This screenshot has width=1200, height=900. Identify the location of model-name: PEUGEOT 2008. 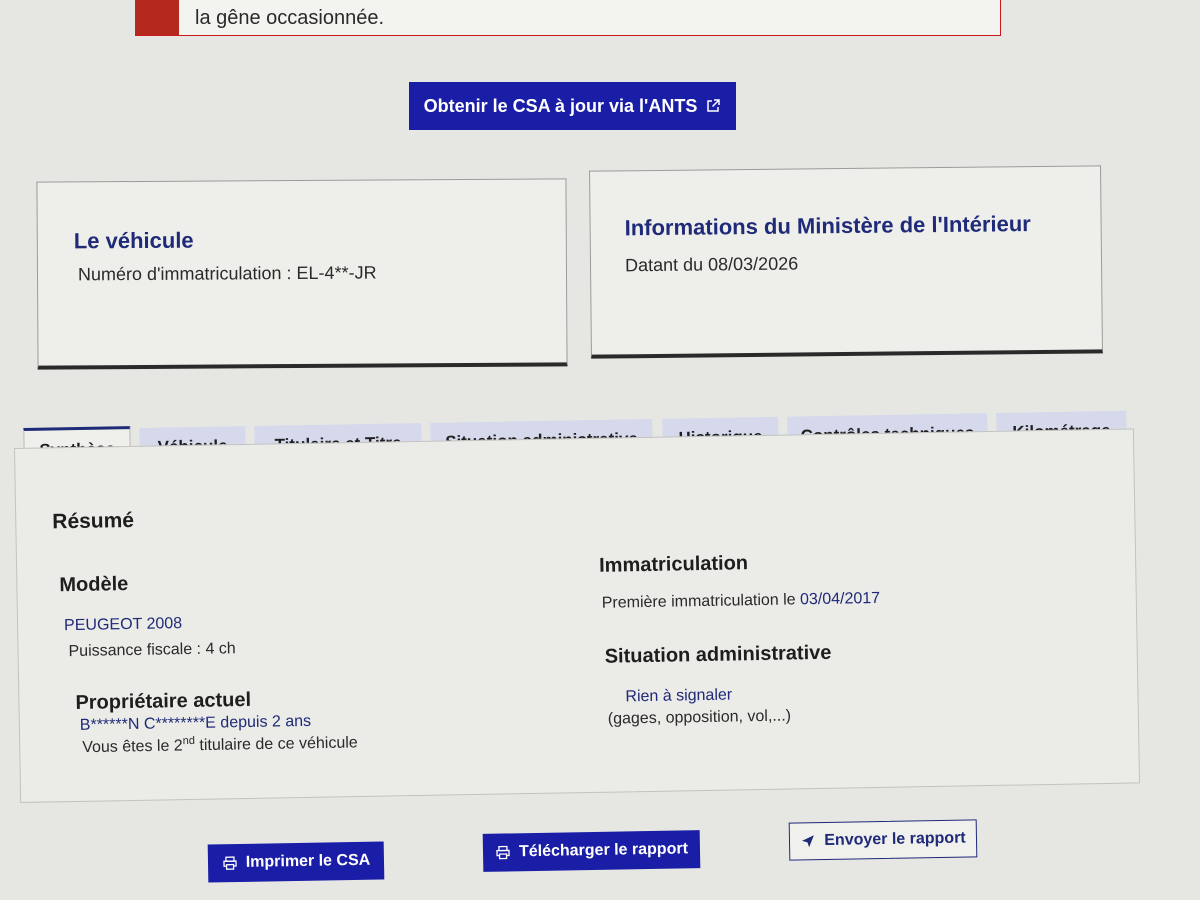
(123, 625).